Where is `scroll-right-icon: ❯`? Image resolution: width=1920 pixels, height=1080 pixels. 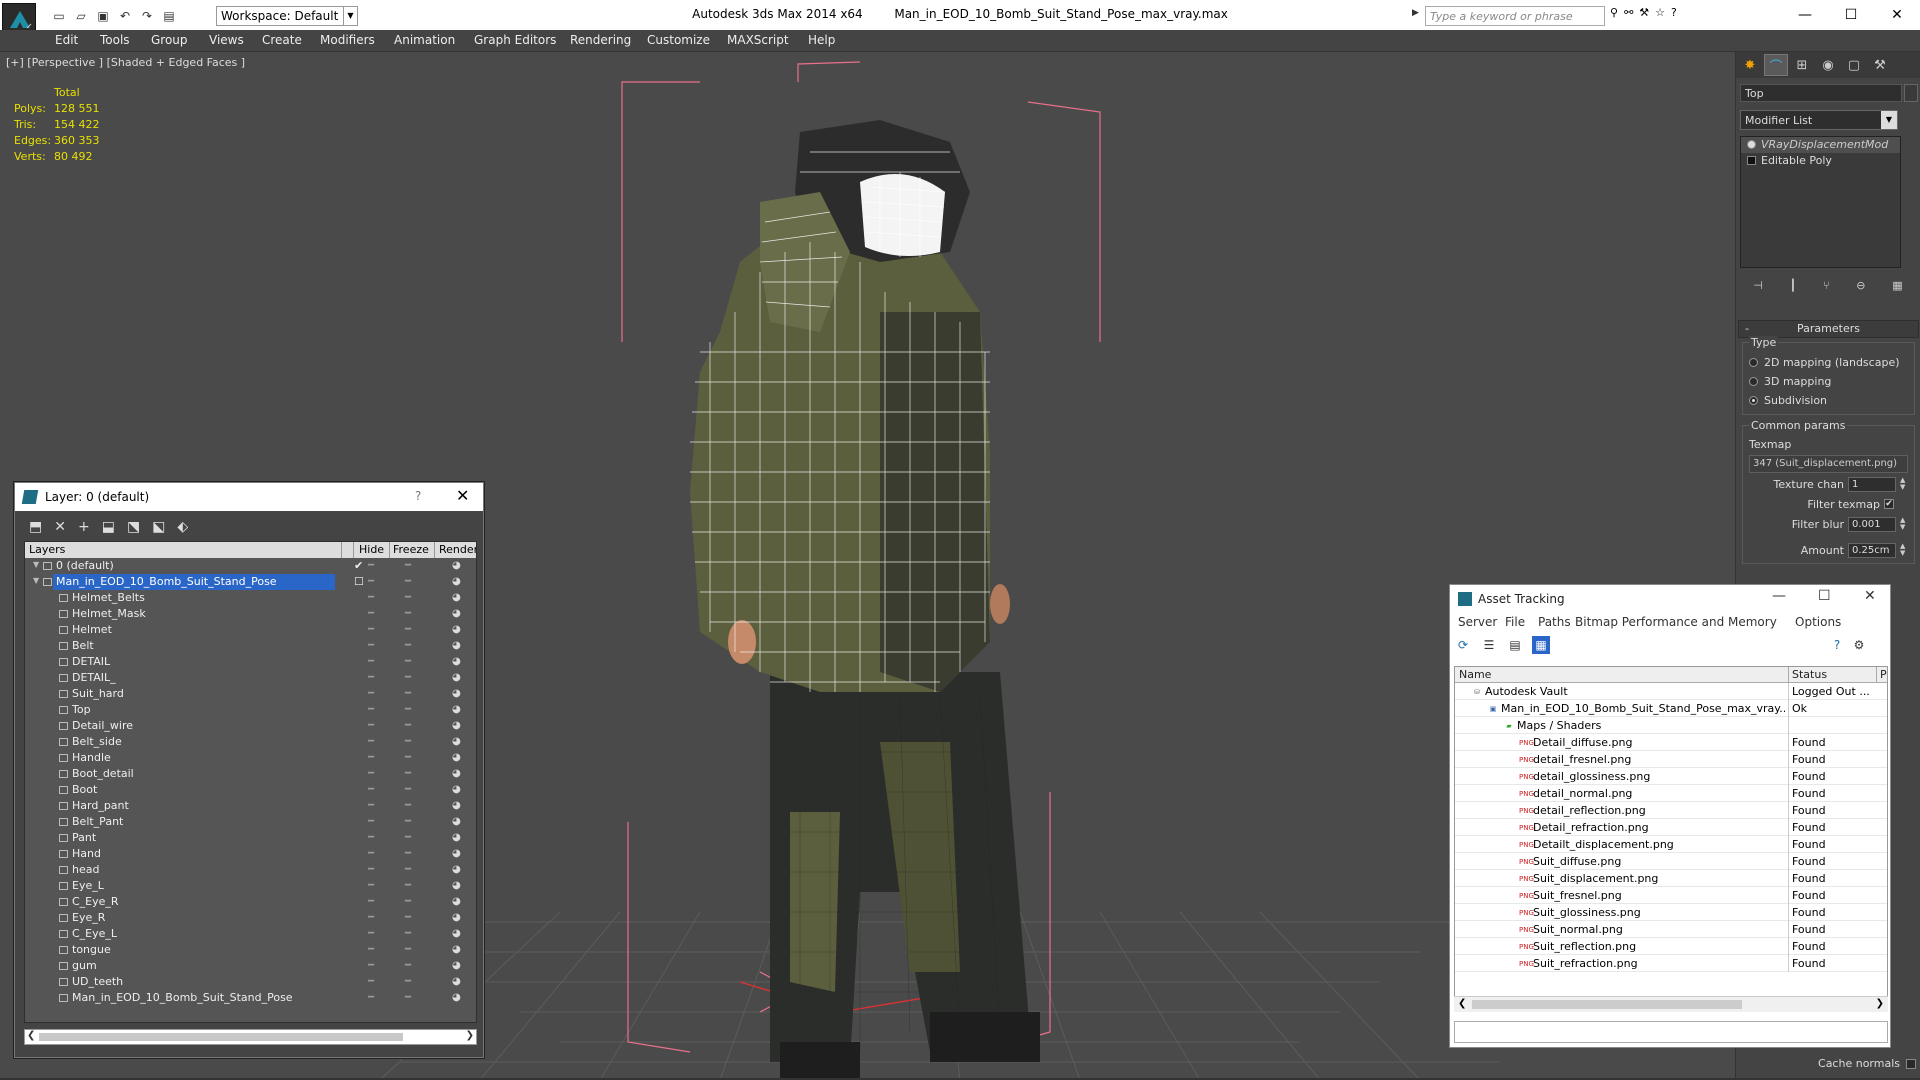
scroll-right-icon: ❯ is located at coordinates (470, 1035).